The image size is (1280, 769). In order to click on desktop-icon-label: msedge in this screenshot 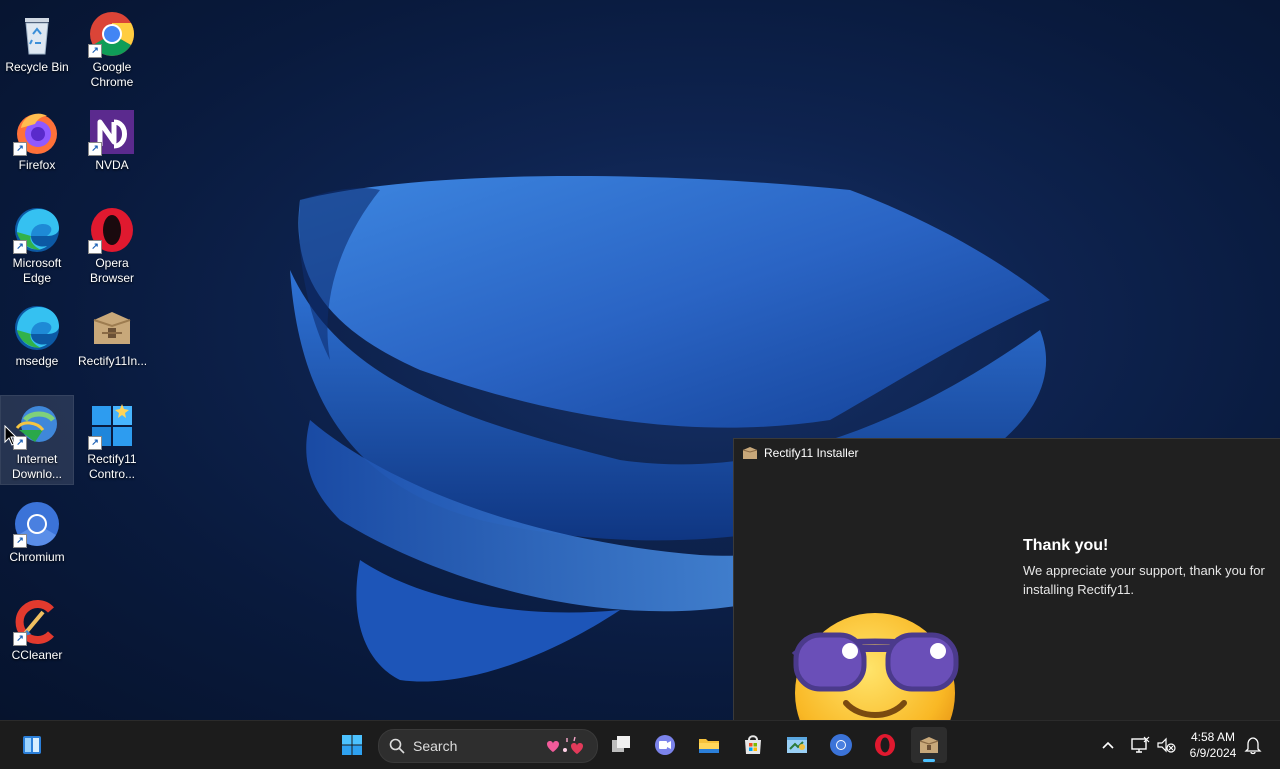, I will do `click(37, 361)`.